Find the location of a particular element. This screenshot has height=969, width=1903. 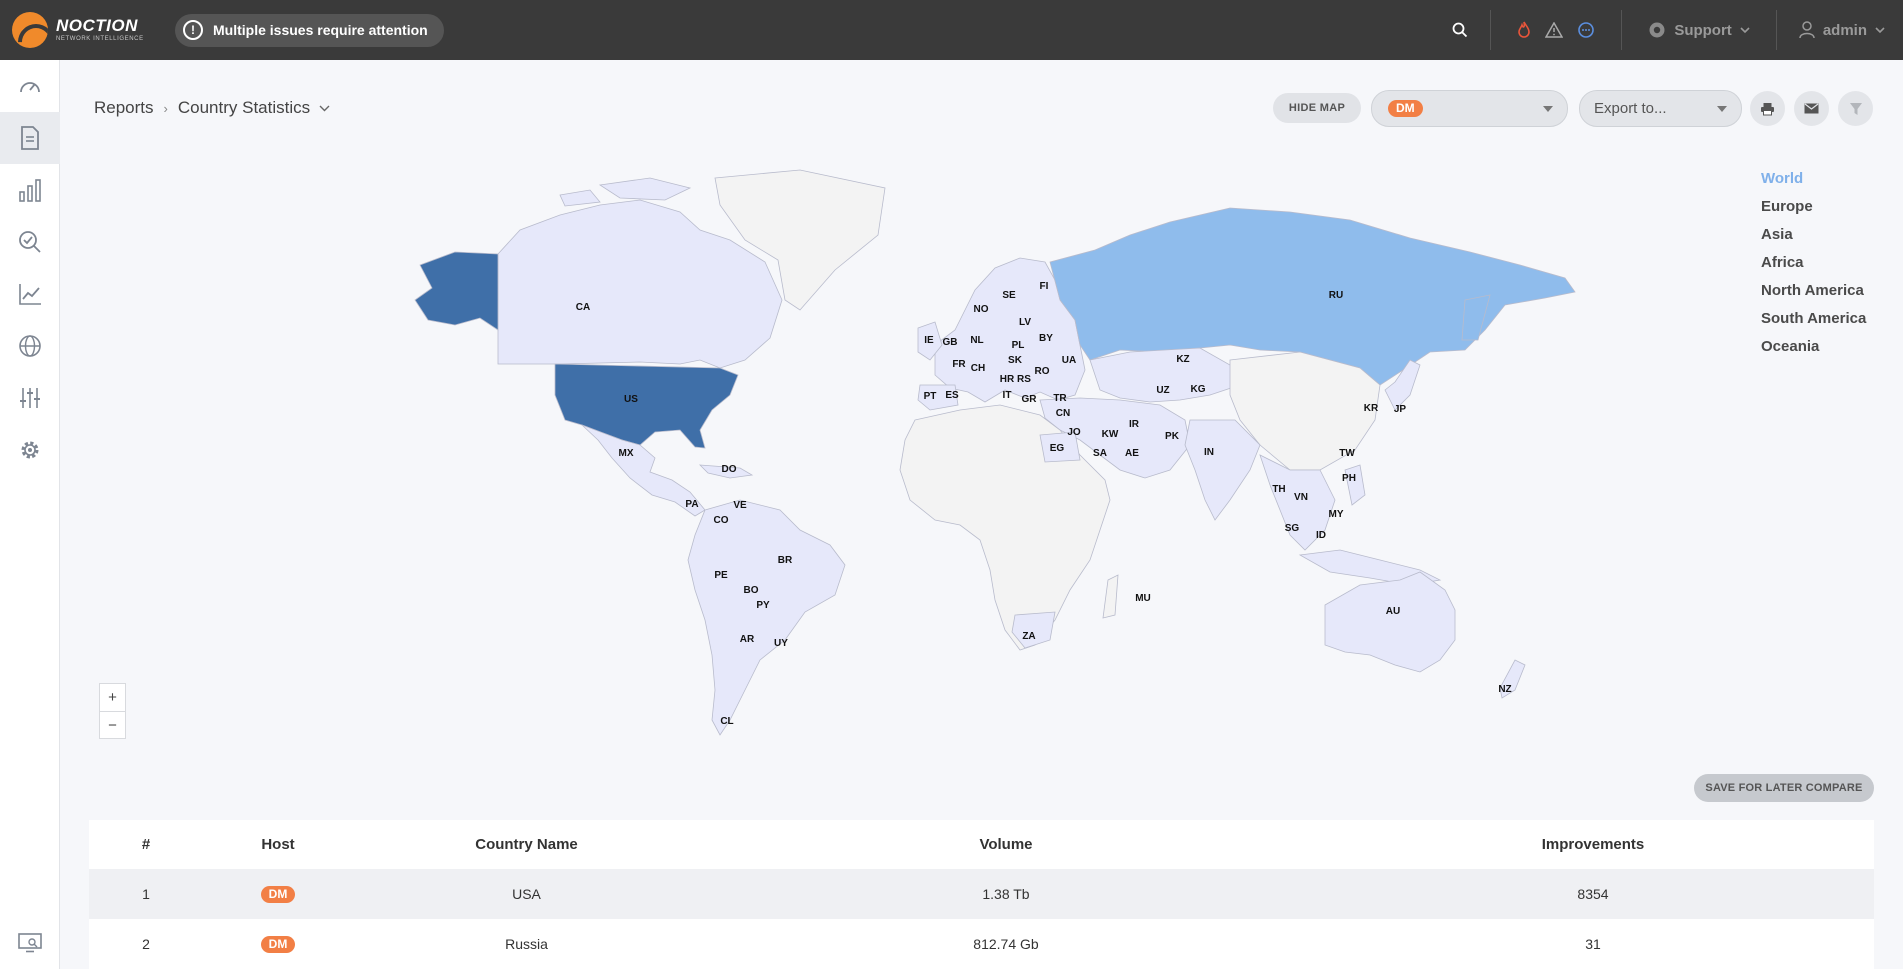

map-label-th: TH is located at coordinates (1278, 489).